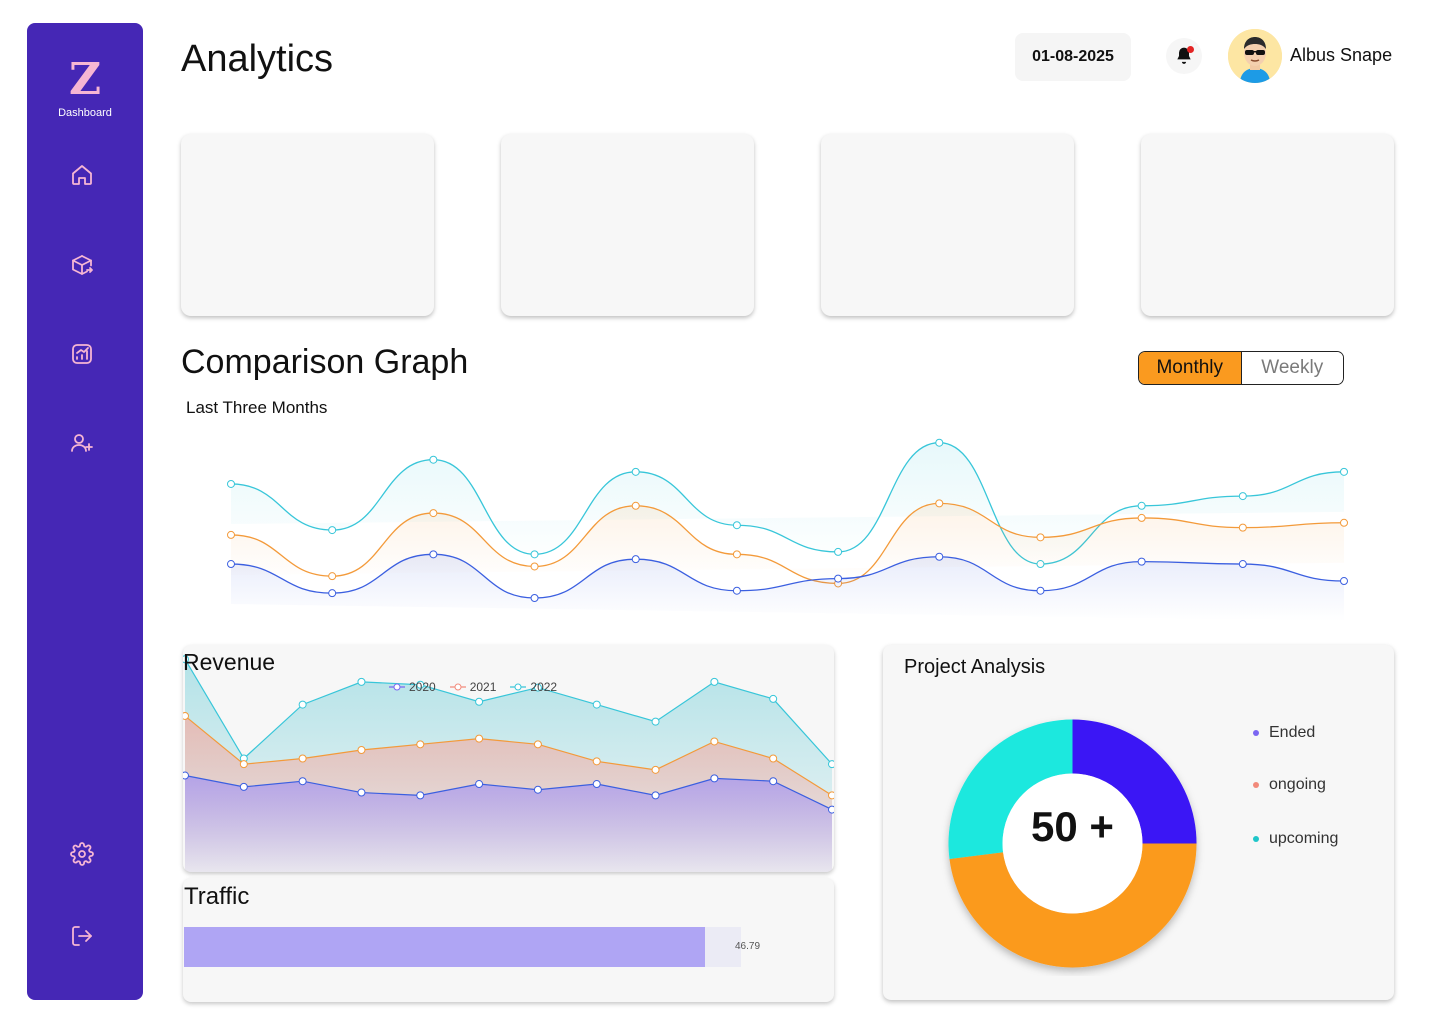 This screenshot has height=1024, width=1440. I want to click on legend-item-2021: 2021, so click(472, 687).